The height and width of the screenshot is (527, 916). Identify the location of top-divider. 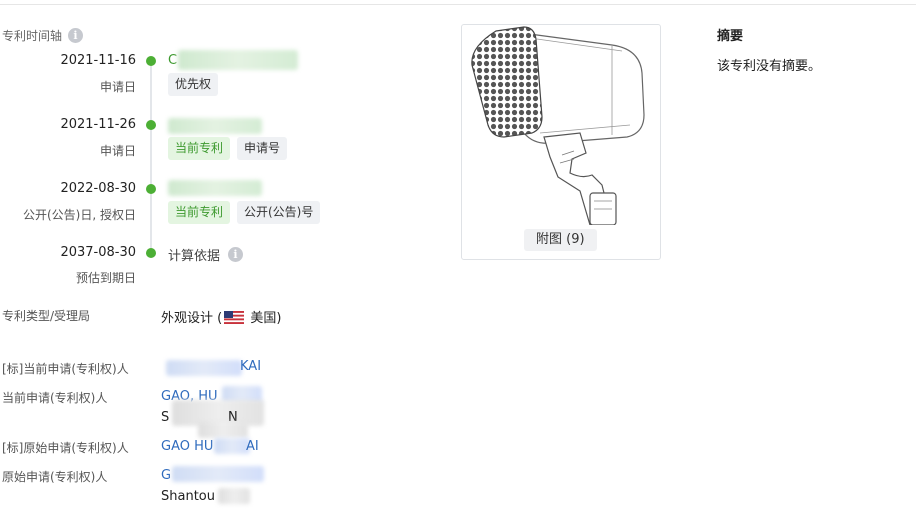
(458, 4).